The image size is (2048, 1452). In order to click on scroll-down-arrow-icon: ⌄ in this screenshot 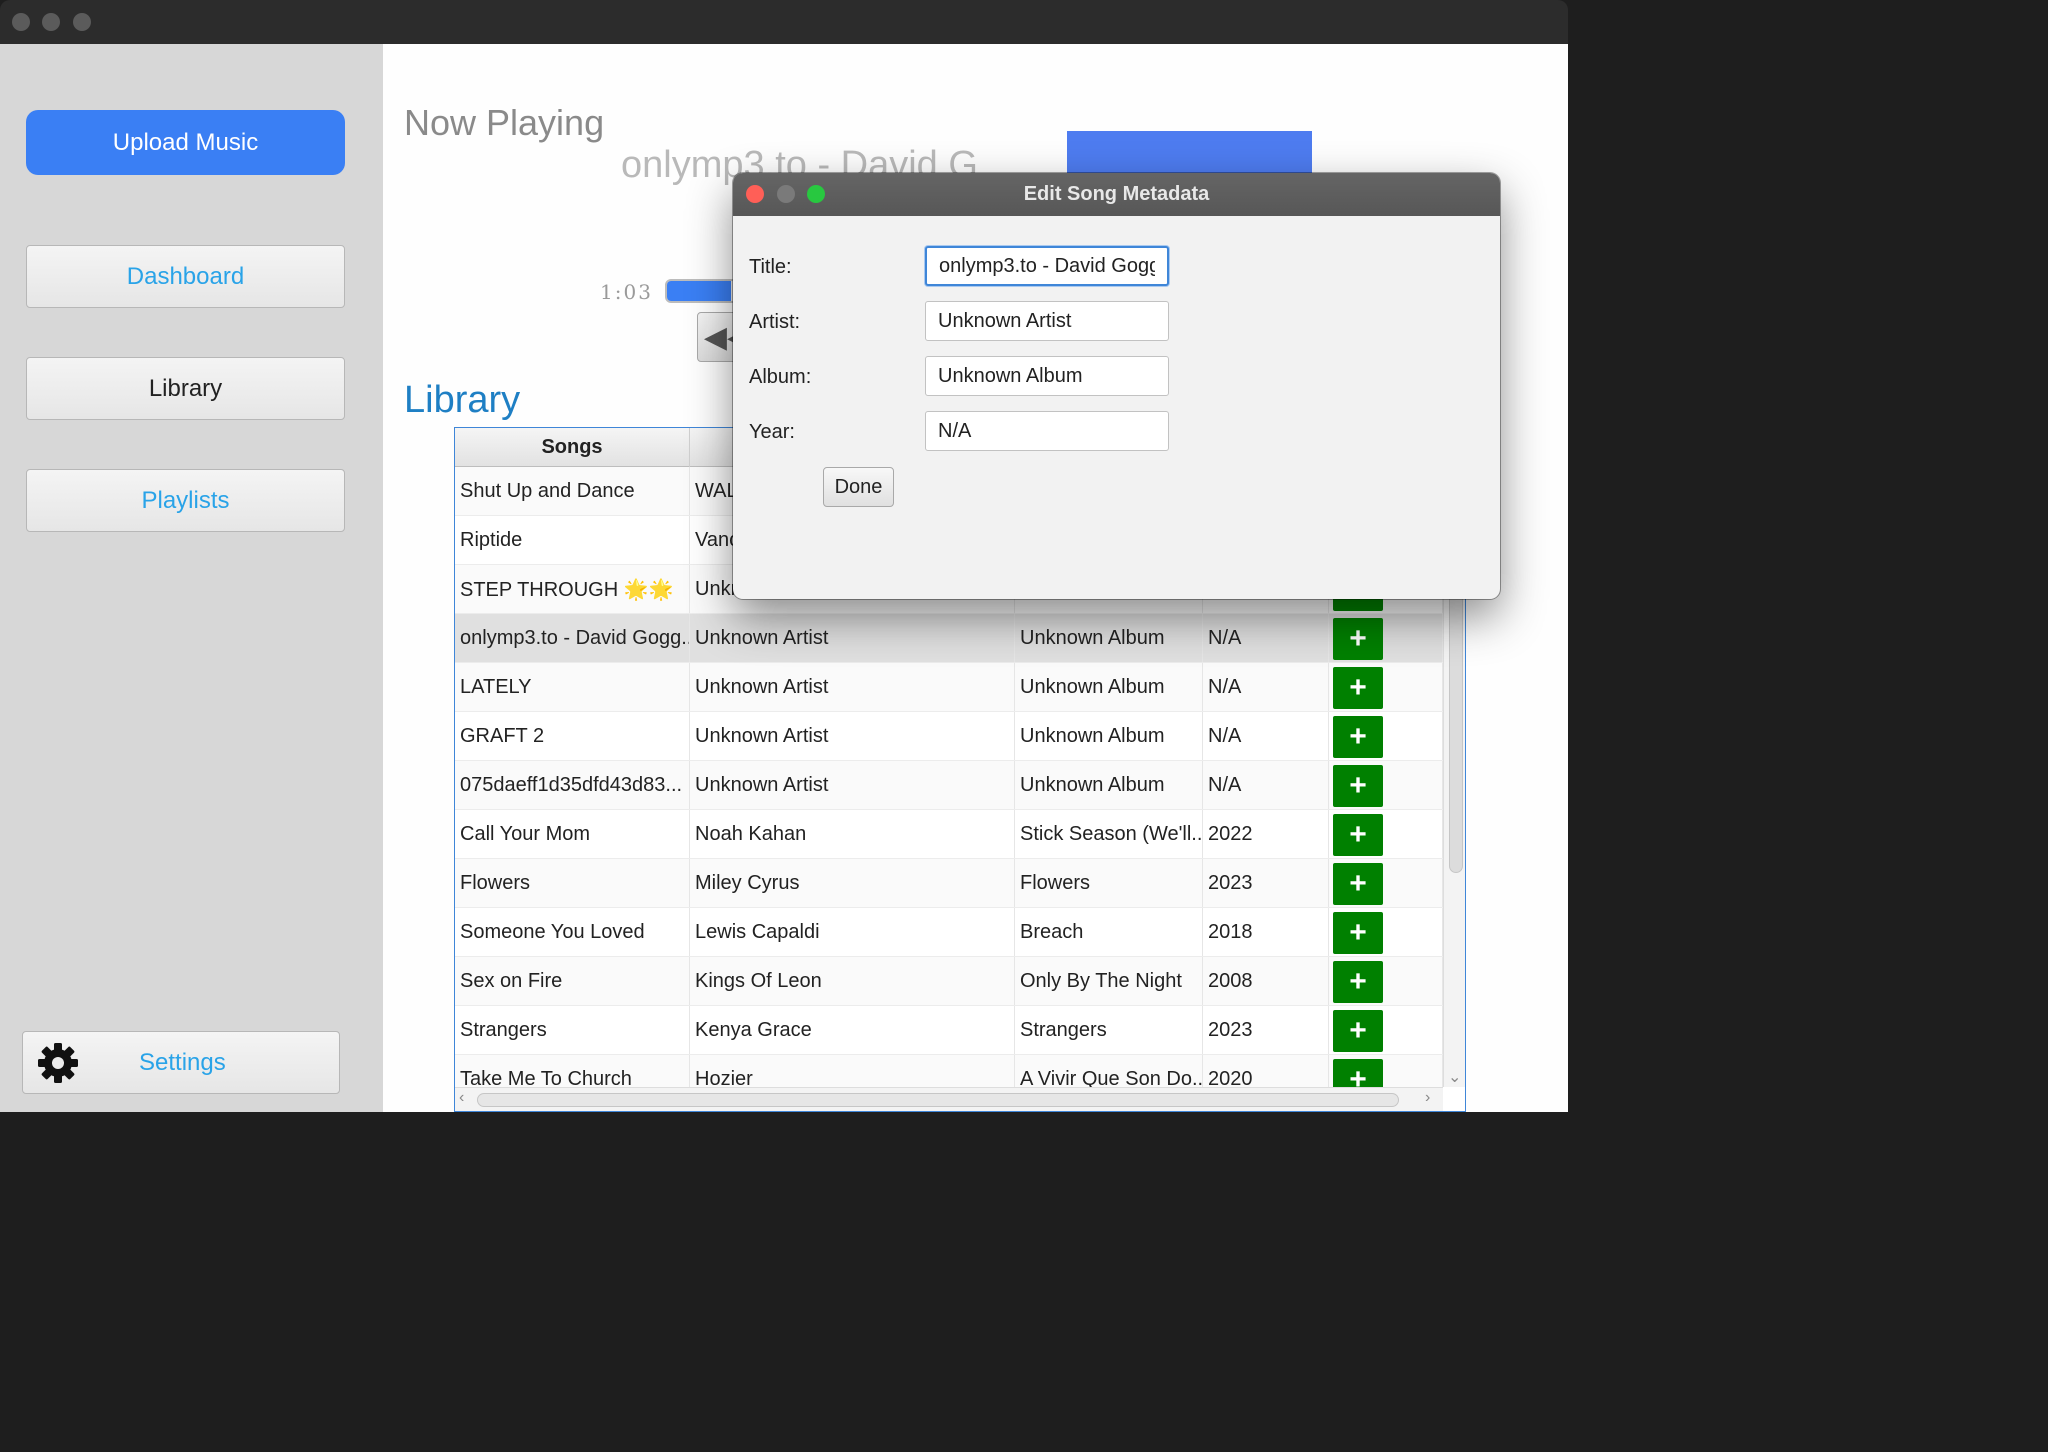, I will do `click(1454, 1077)`.